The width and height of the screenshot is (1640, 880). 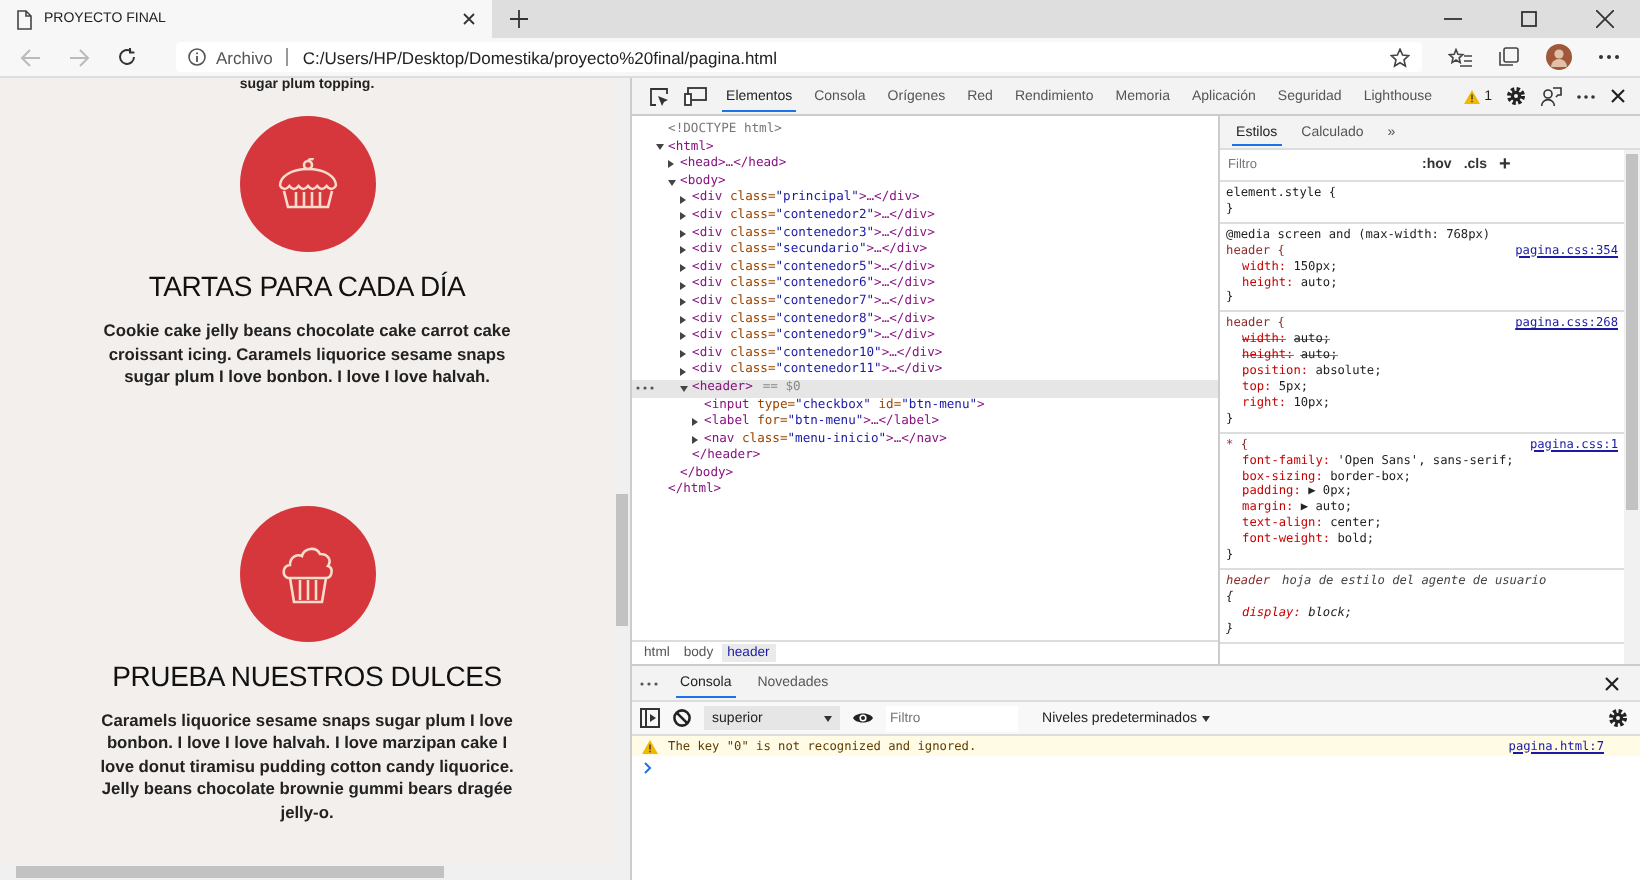 I want to click on avatar-icon, so click(x=1559, y=57).